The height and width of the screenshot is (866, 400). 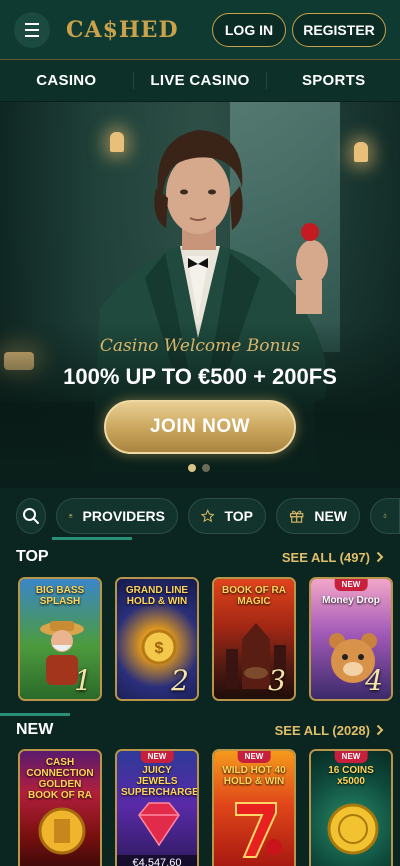 I want to click on game-card: NEW Money Drop 4, so click(x=351, y=639).